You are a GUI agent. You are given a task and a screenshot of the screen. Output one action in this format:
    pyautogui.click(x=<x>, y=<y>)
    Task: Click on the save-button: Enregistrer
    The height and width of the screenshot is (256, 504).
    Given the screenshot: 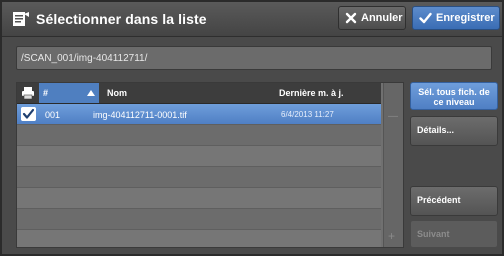 What is the action you would take?
    pyautogui.click(x=456, y=18)
    